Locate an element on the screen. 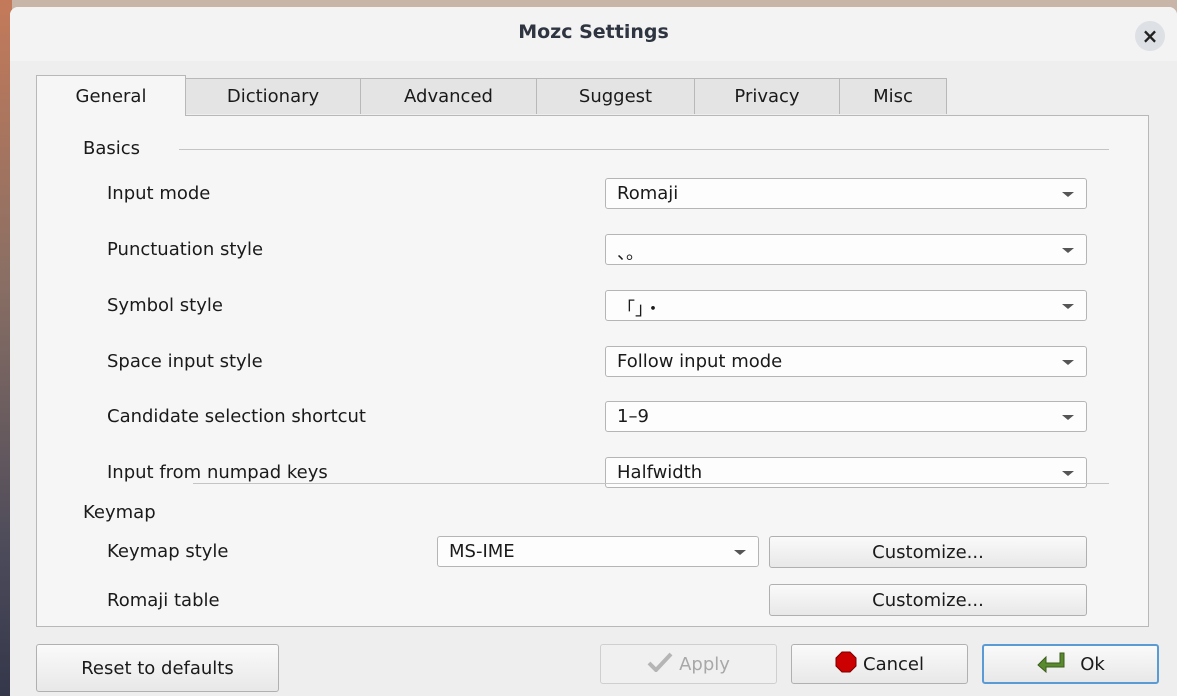  symbol-style-value: 「」・ is located at coordinates (639, 309).